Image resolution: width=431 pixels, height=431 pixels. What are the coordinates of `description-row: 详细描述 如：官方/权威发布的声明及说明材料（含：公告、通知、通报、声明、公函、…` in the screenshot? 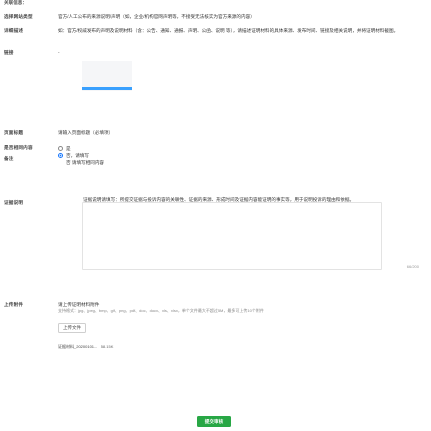 It's located at (210, 31).